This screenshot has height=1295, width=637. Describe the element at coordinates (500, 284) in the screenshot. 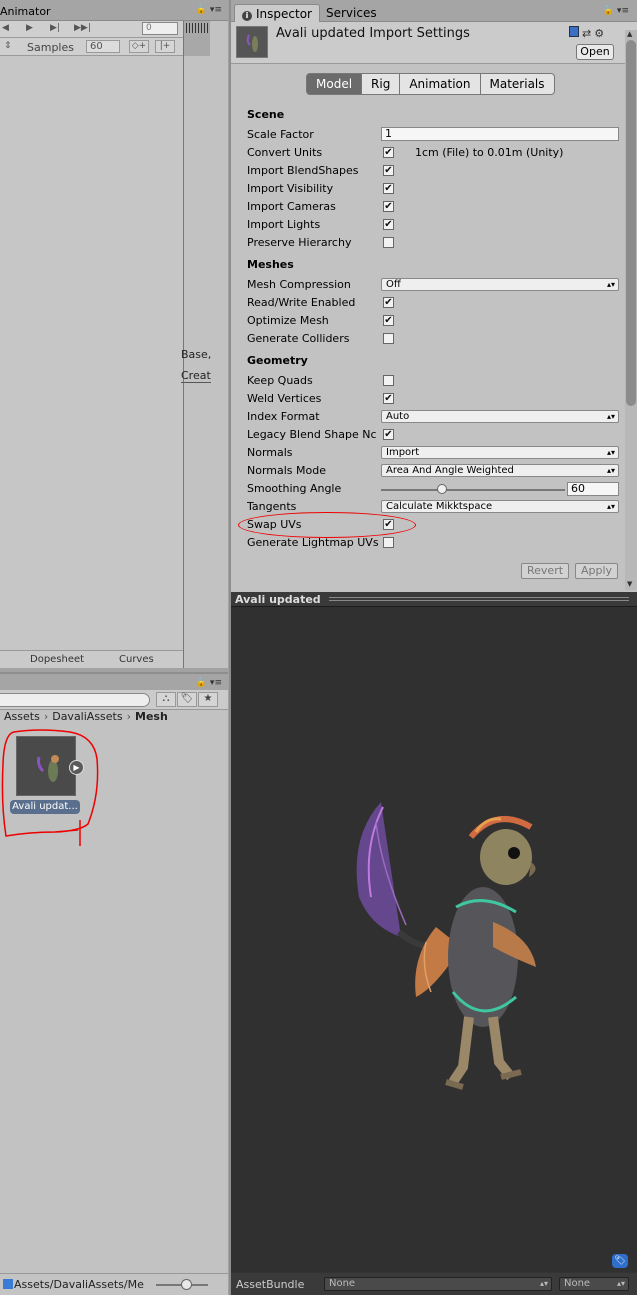

I see `mesh-compression-dropdown: Off ▴▾` at that location.